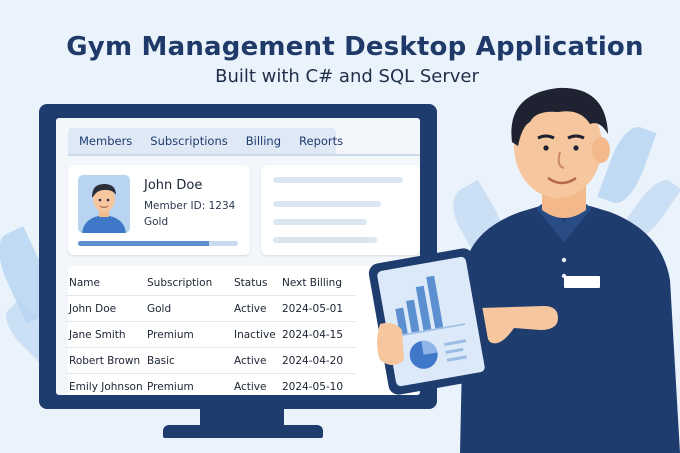 This screenshot has height=453, width=680. What do you see at coordinates (258, 334) in the screenshot?
I see `cell-status: Inactive` at bounding box center [258, 334].